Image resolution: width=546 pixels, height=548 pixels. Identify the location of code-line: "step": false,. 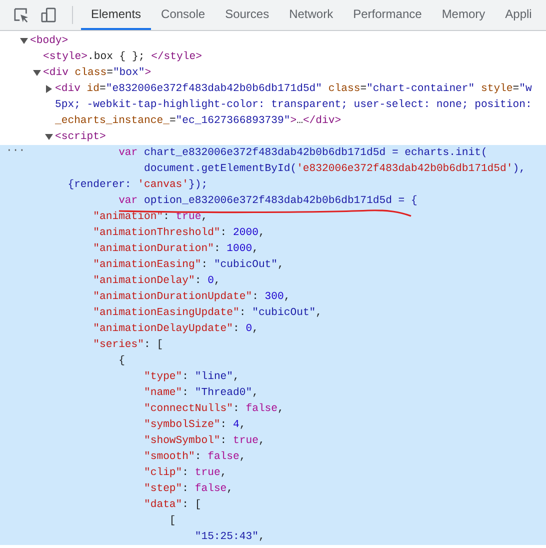
(188, 489).